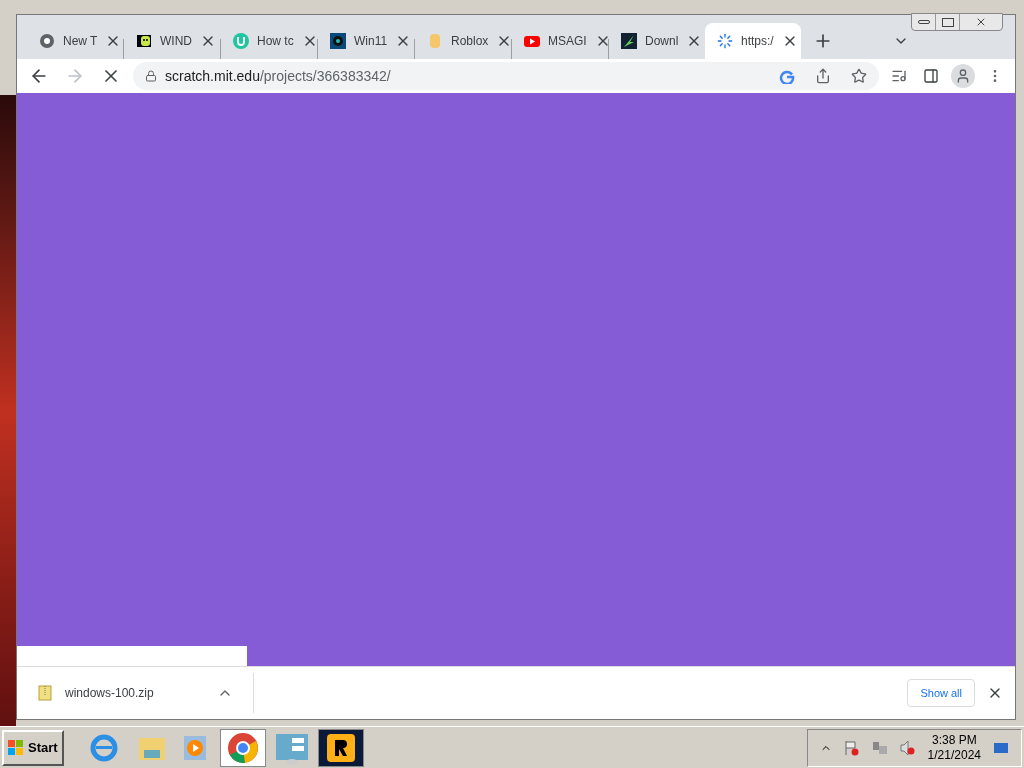 The width and height of the screenshot is (1024, 768). I want to click on tab-title: Roblox, so click(470, 41).